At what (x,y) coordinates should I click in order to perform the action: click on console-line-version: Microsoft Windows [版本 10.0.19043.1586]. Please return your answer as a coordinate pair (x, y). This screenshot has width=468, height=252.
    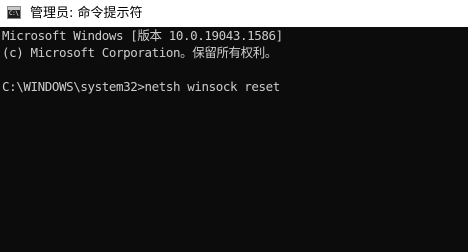
    Looking at the image, I should click on (142, 35).